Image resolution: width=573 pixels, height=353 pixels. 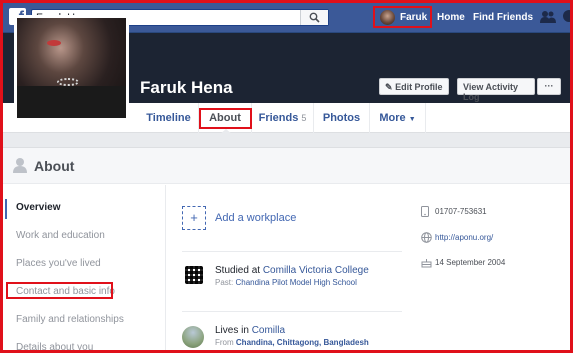 I want to click on more-options-button: ···, so click(x=549, y=86).